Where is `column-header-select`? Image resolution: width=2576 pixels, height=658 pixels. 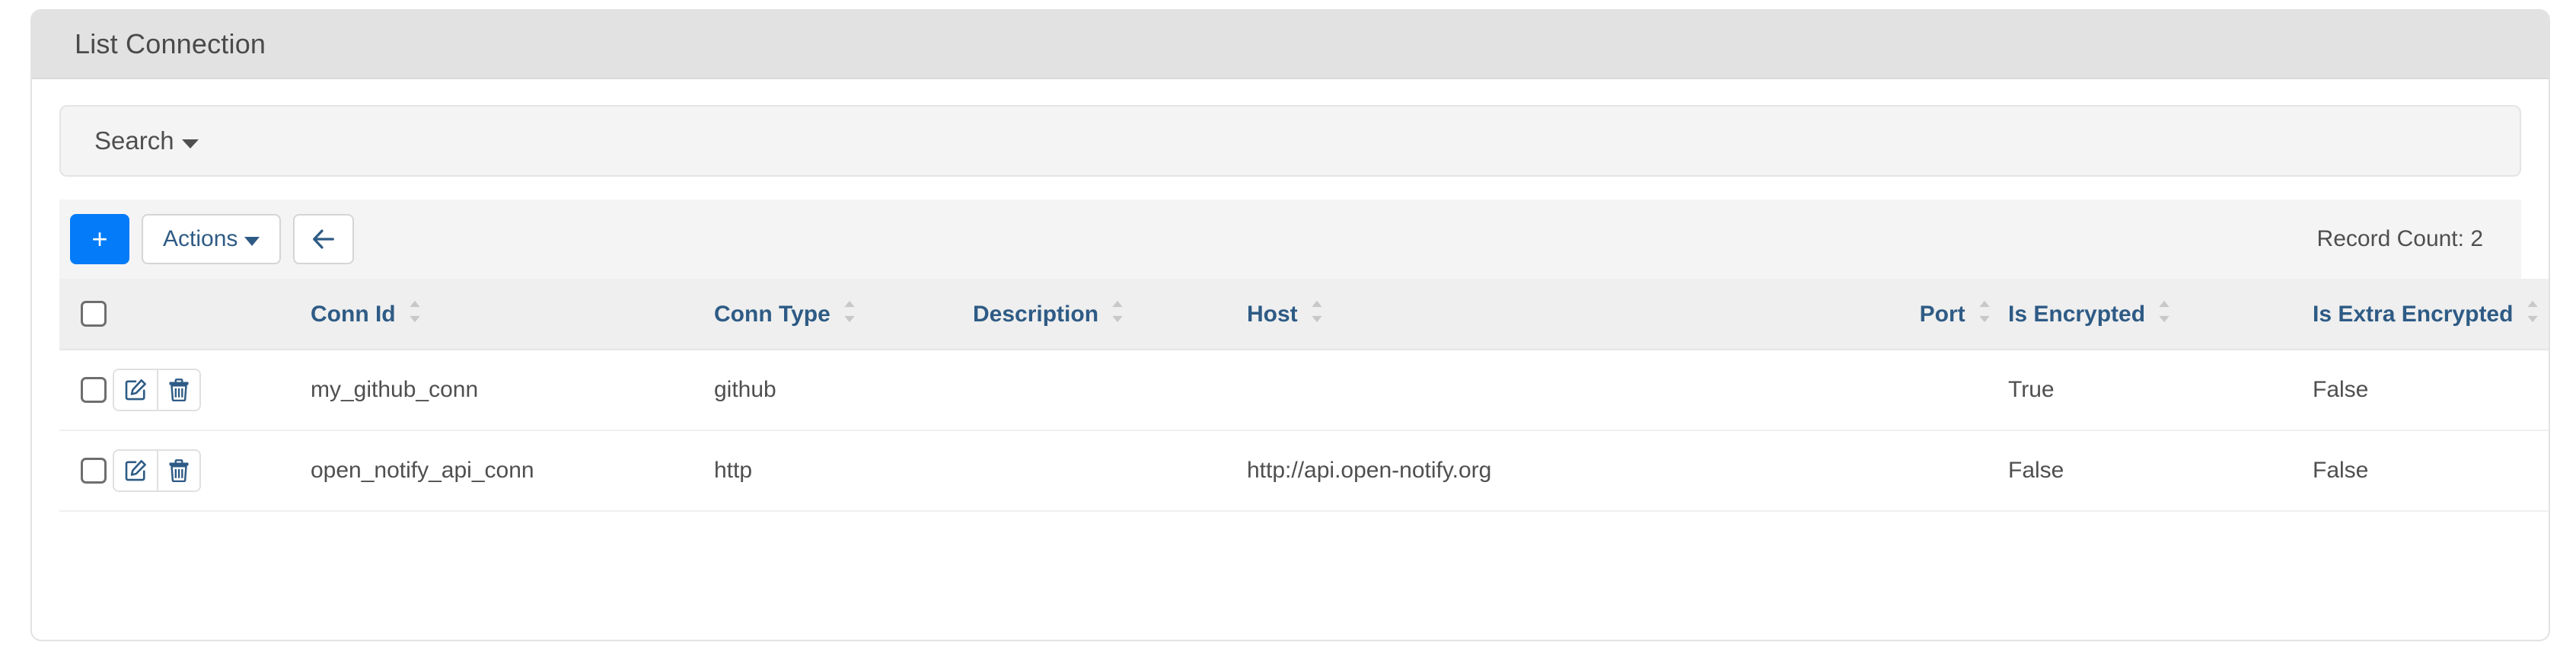 column-header-select is located at coordinates (86, 314).